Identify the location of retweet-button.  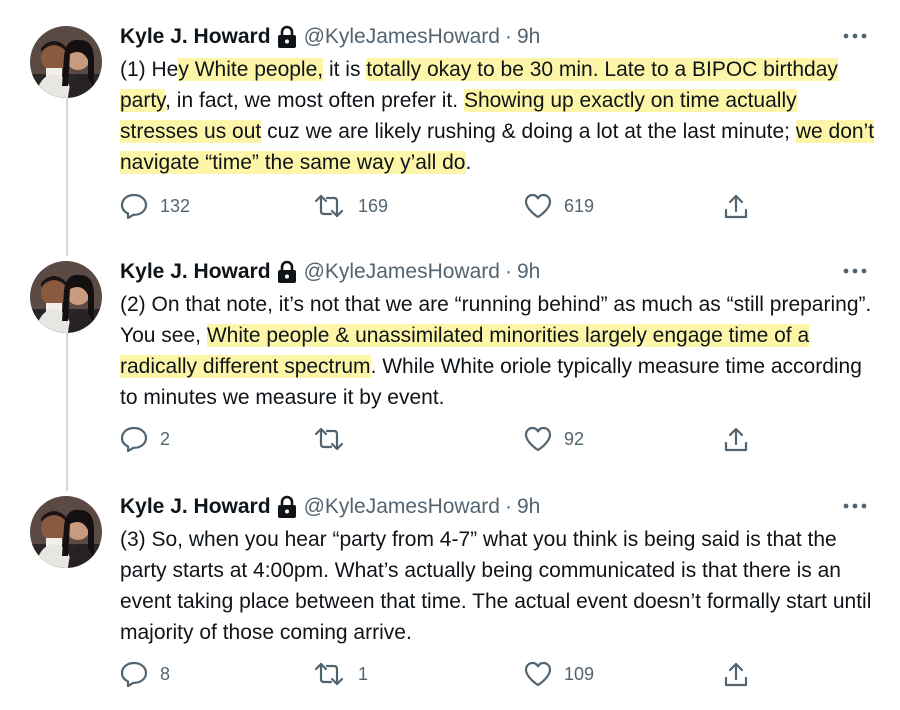
(335, 439).